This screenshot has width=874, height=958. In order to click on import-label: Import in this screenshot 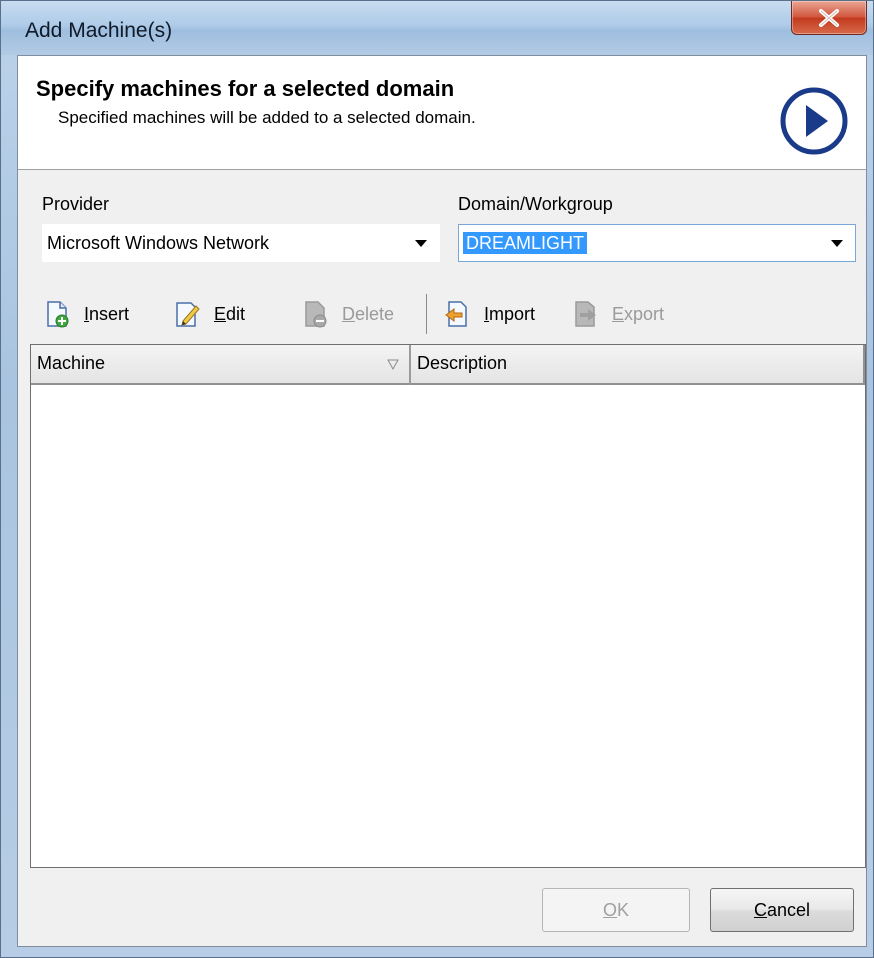, I will do `click(510, 313)`.